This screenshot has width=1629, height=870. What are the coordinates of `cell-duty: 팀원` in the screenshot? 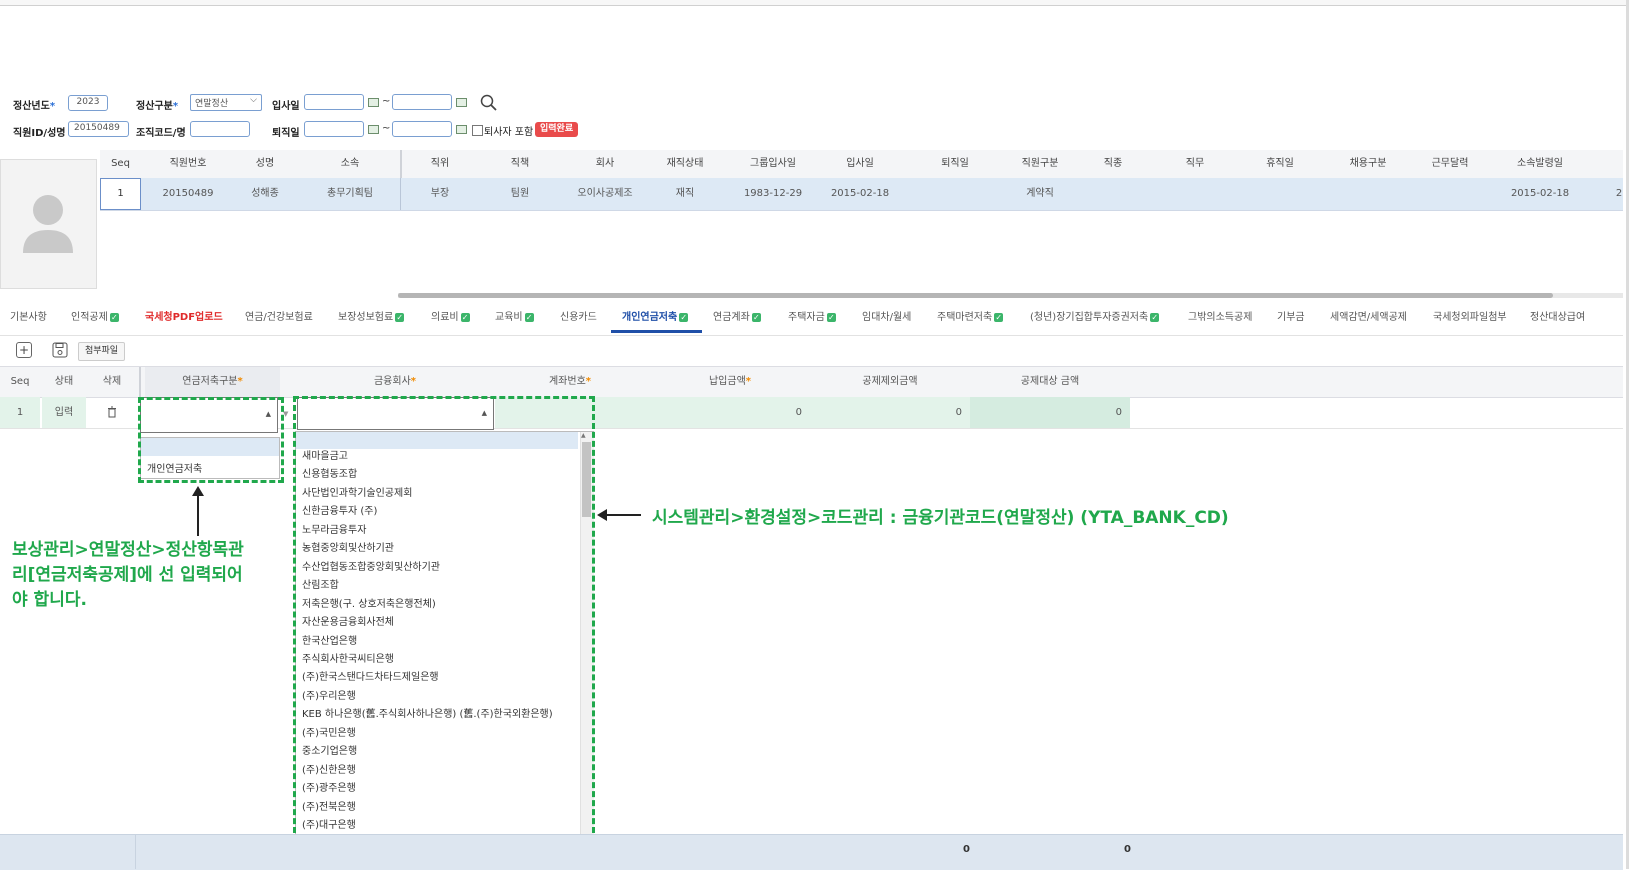 It's located at (520, 193).